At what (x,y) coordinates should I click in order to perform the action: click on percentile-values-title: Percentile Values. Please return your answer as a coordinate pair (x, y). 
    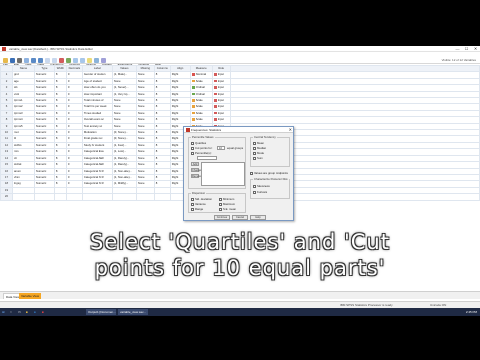
    Looking at the image, I should click on (203, 137).